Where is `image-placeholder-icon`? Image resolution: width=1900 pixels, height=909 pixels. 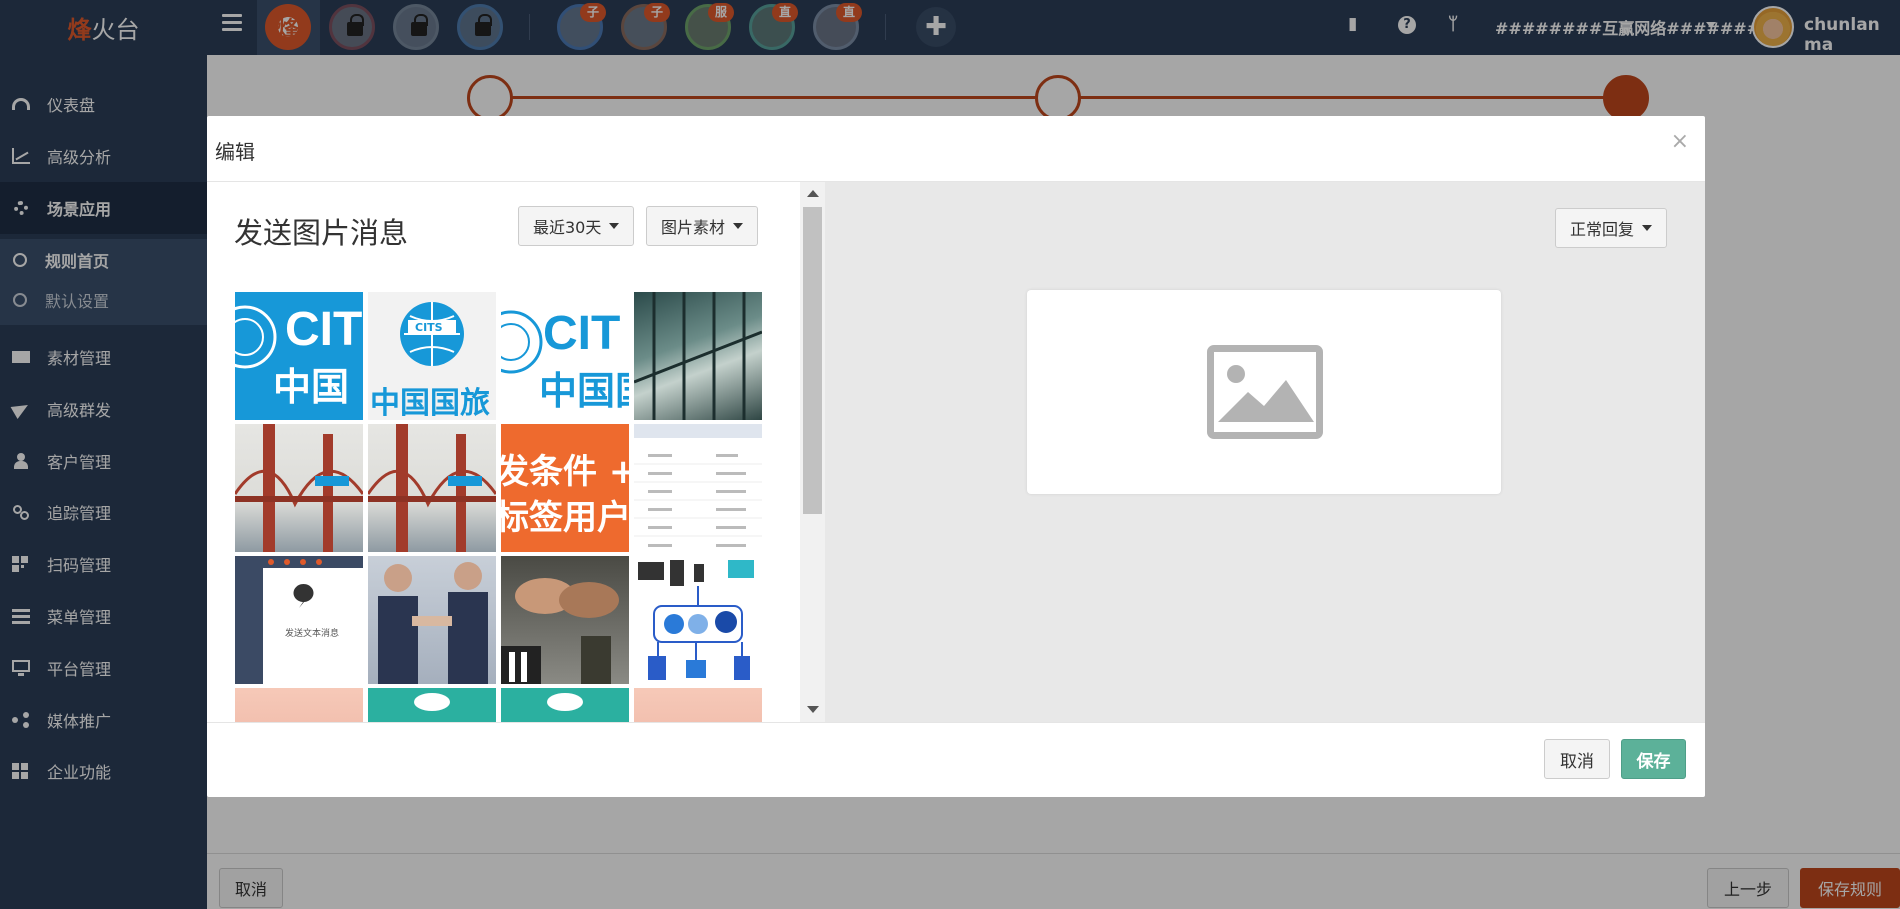
image-placeholder-icon is located at coordinates (1265, 392).